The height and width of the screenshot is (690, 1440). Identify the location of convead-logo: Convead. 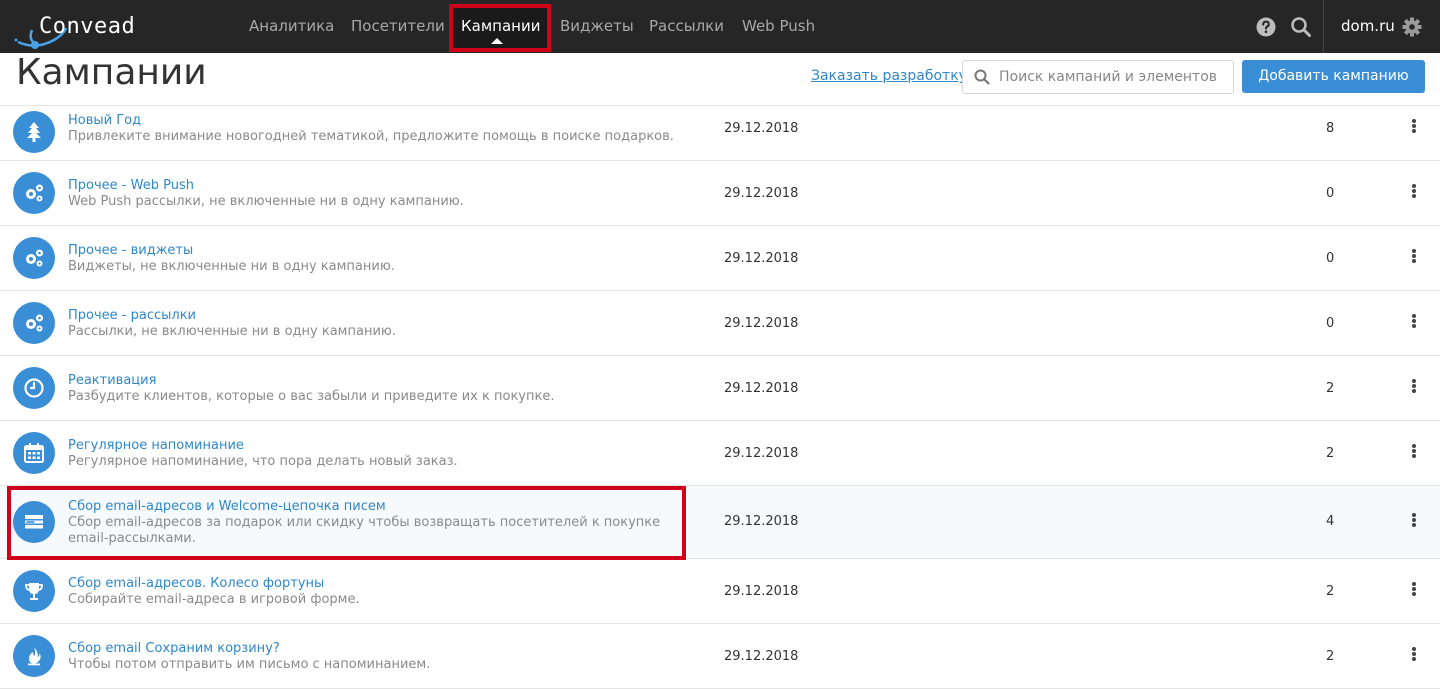
(89, 29).